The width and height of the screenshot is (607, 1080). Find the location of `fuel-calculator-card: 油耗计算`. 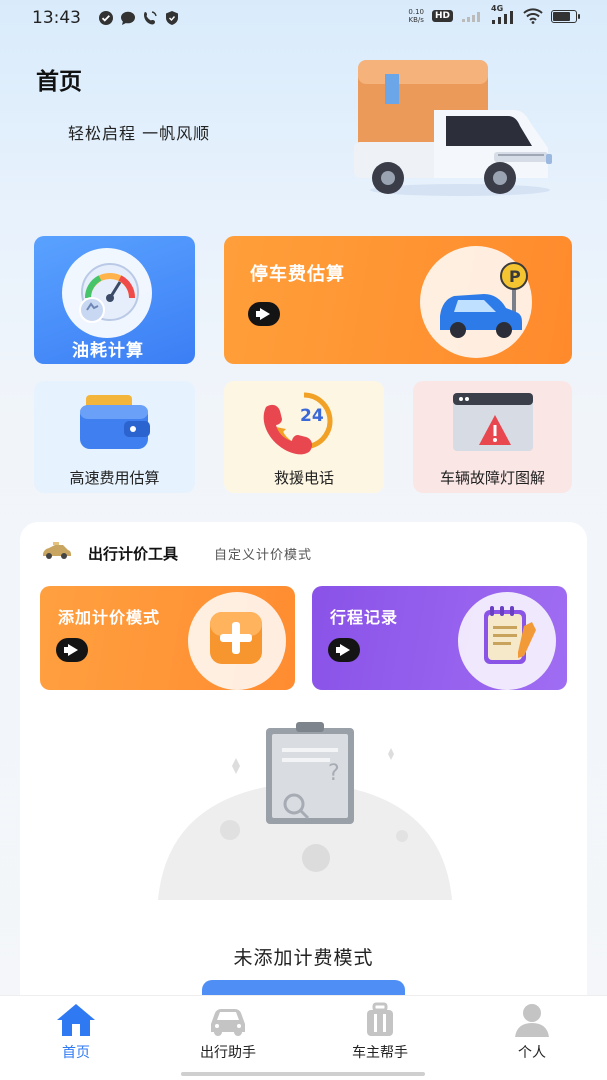

fuel-calculator-card: 油耗计算 is located at coordinates (114, 300).